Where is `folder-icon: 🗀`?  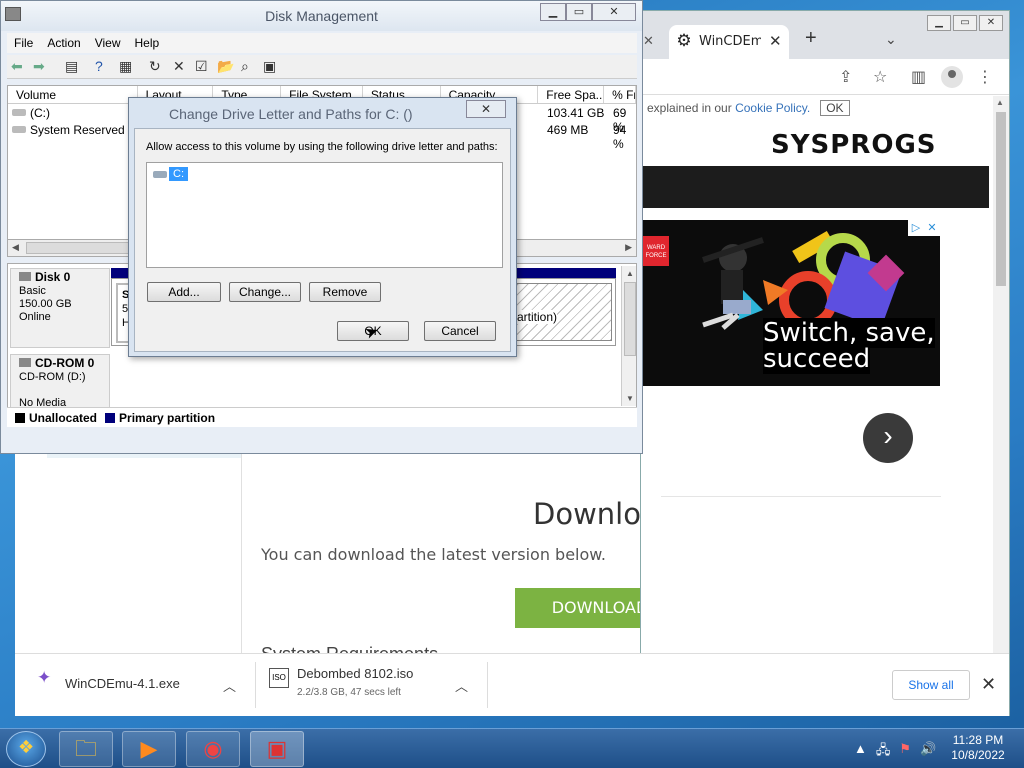
folder-icon: 🗀 is located at coordinates (85, 748).